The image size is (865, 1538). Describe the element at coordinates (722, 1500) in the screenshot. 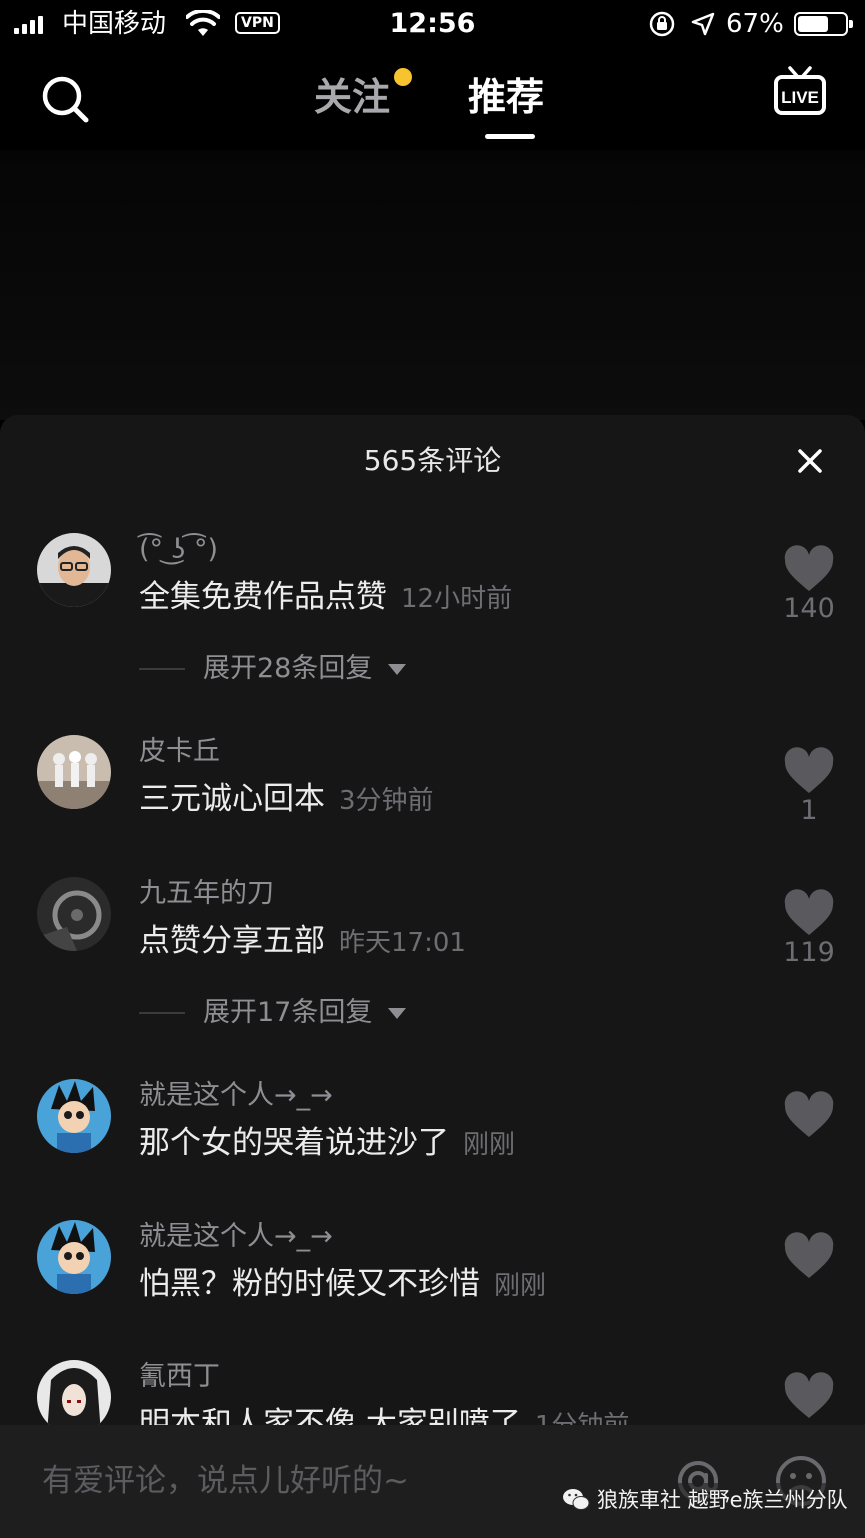

I see `watermark-text: 狼族車社 越野e族兰州分队` at that location.